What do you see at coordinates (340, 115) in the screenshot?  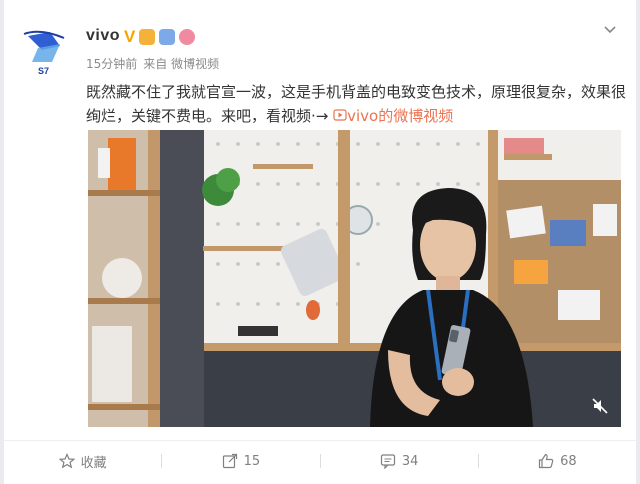 I see `play-icon` at bounding box center [340, 115].